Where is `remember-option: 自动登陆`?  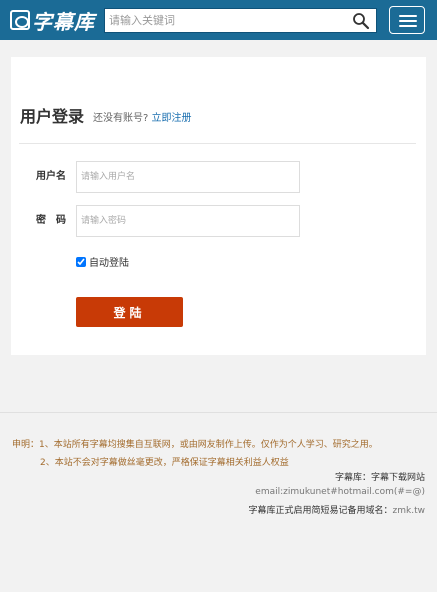
remember-option: 自动登陆 is located at coordinates (102, 261).